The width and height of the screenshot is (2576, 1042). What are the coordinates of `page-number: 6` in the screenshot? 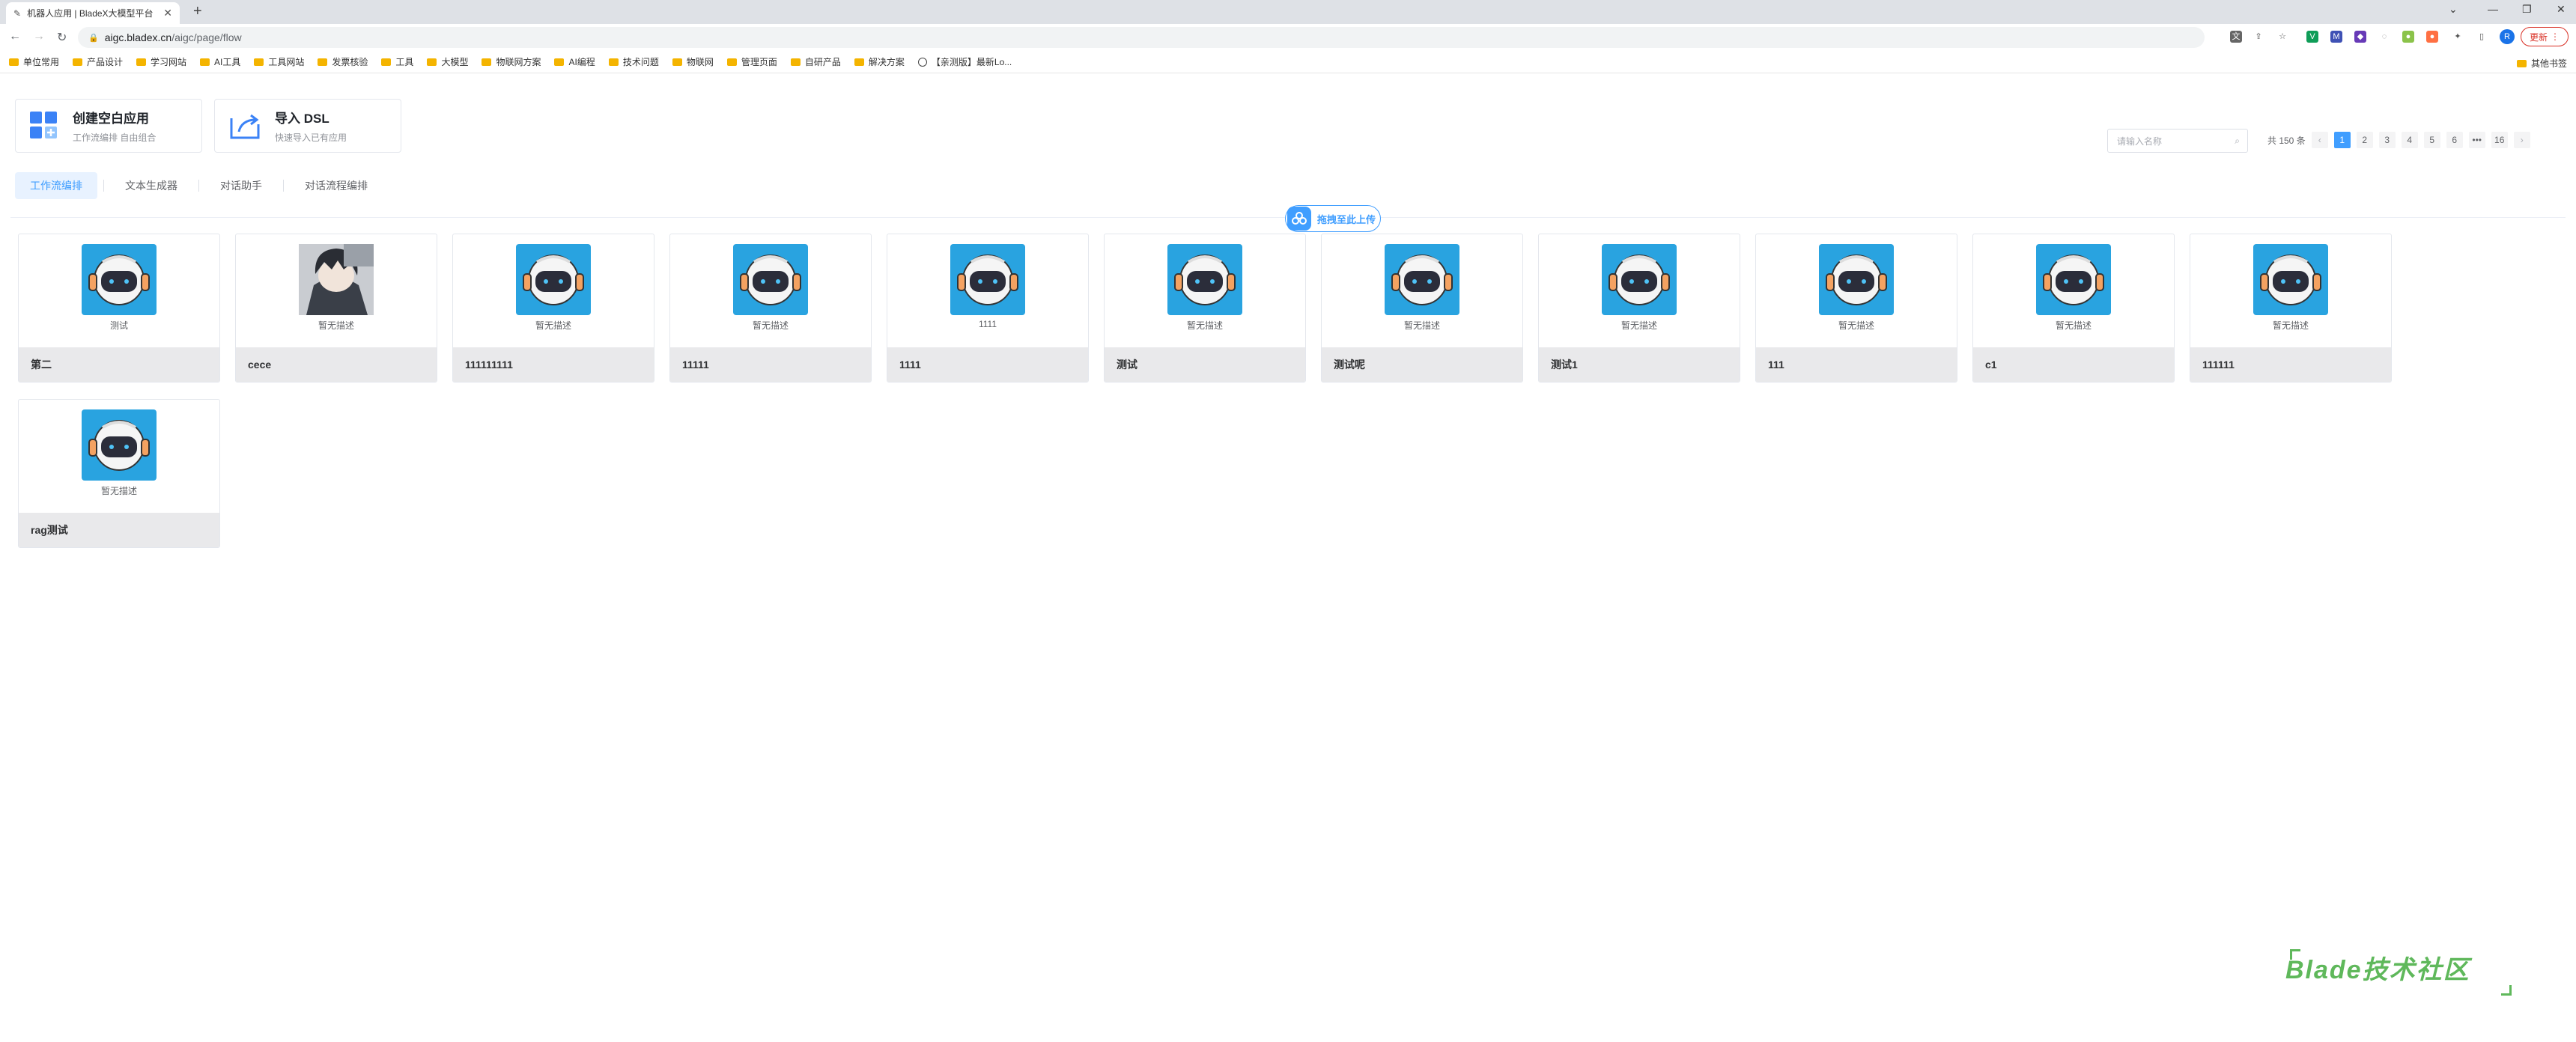 It's located at (2454, 140).